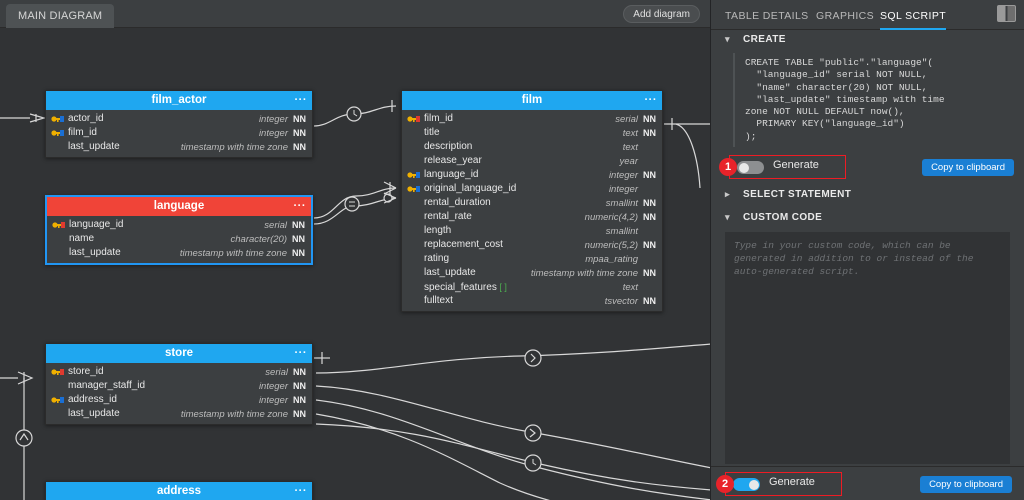 The image size is (1024, 500). I want to click on copy-to-clipboard-button-custom-code: Copy to clipboard, so click(966, 484).